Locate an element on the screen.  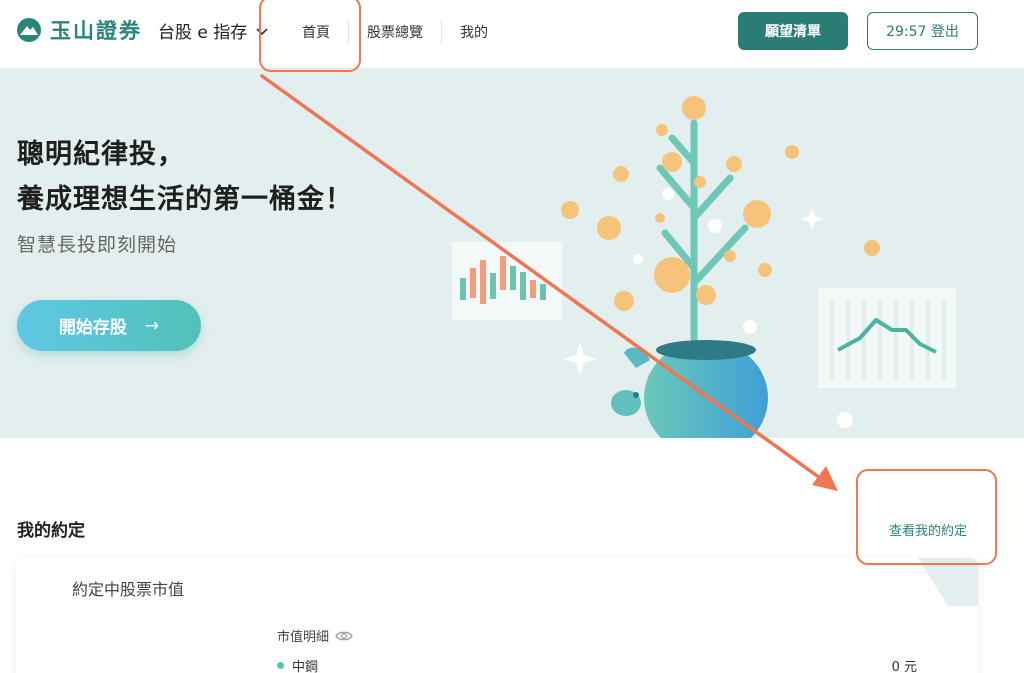
eye-icon is located at coordinates (344, 636).